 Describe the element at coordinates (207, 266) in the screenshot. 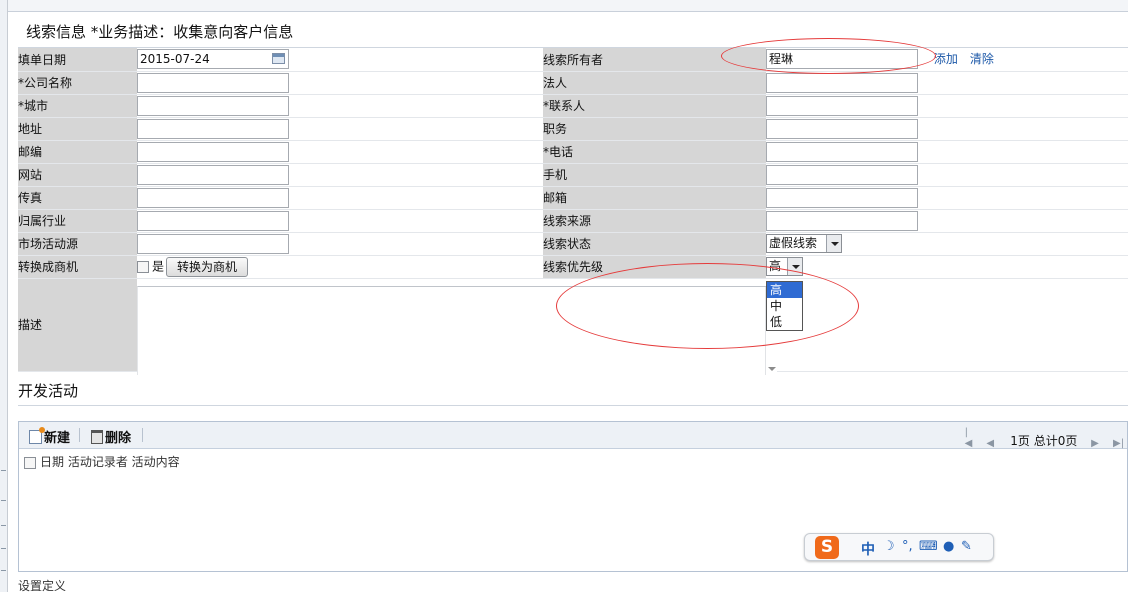

I see `convert-to-opportunity-button: 转换为商机` at that location.